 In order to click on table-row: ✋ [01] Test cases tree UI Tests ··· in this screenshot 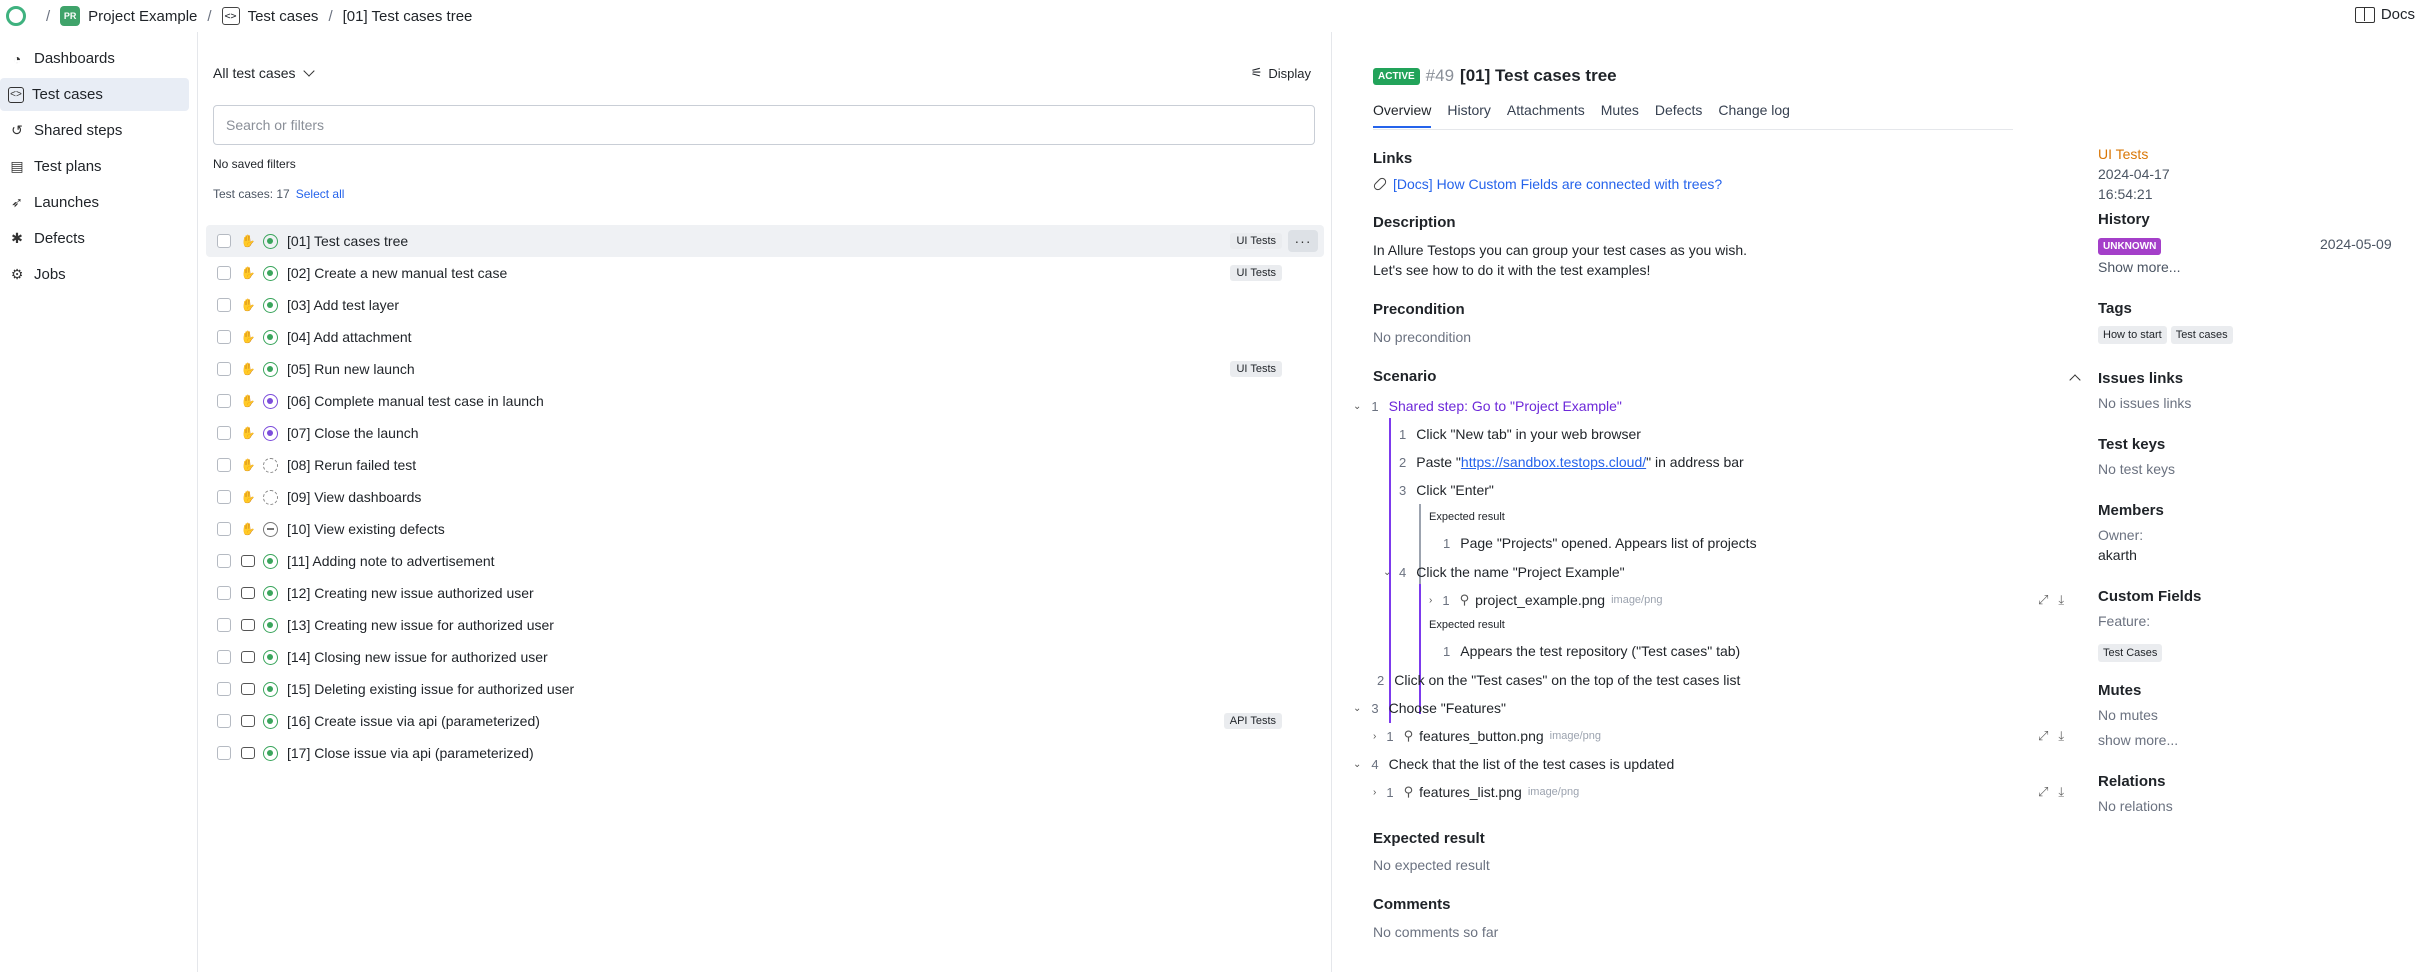, I will do `click(765, 241)`.